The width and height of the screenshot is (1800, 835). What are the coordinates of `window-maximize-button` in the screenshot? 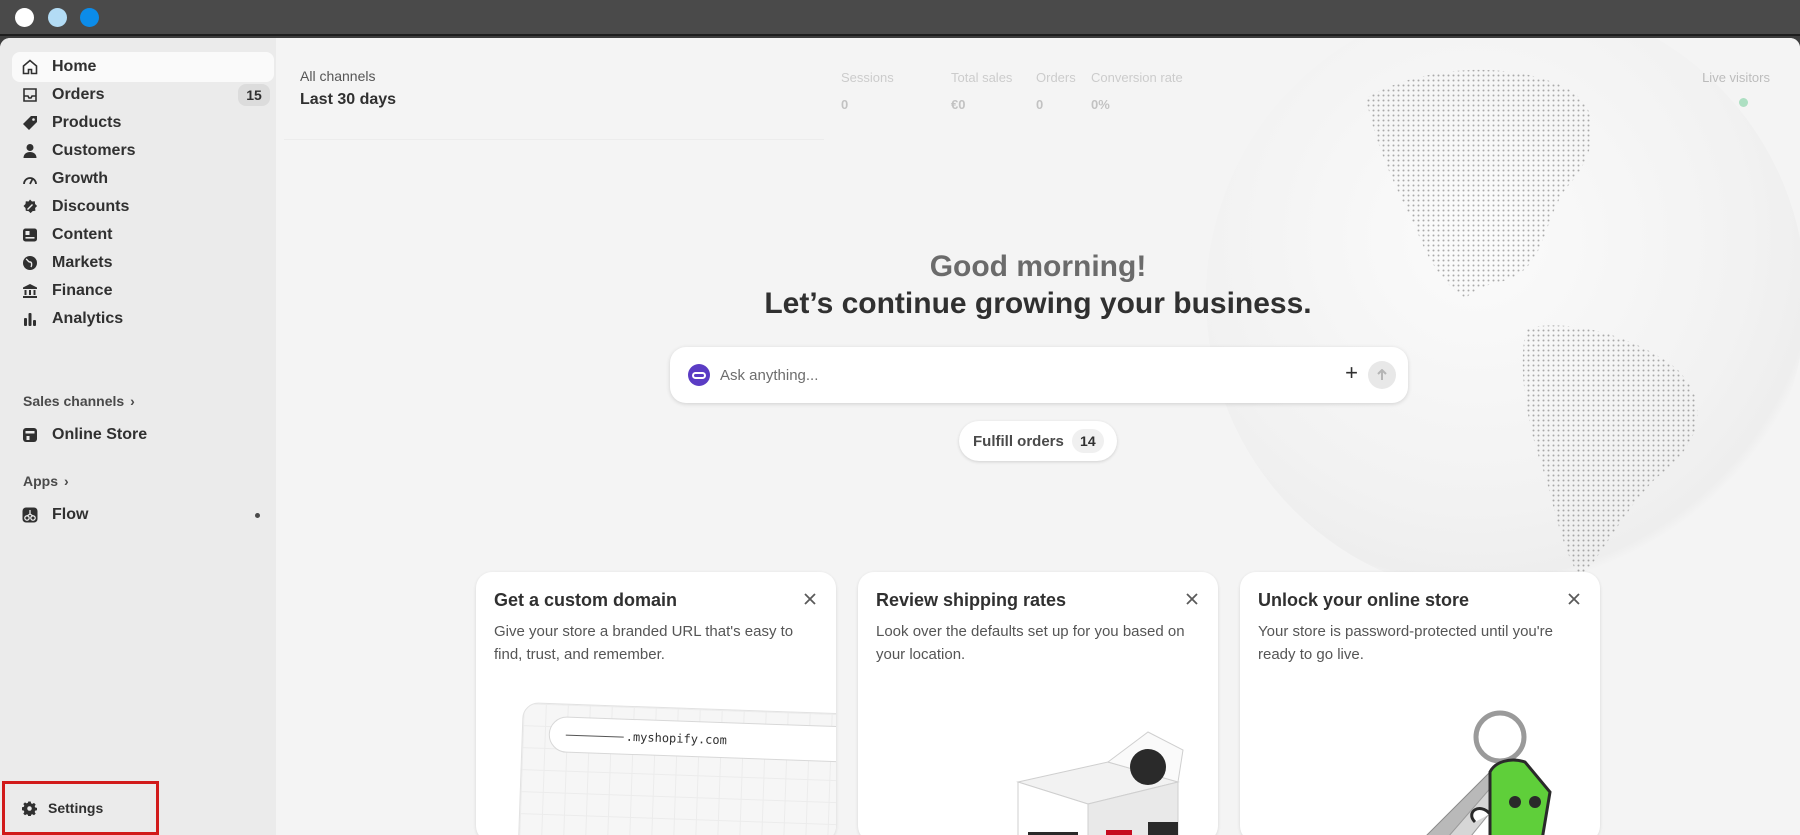 It's located at (89, 17).